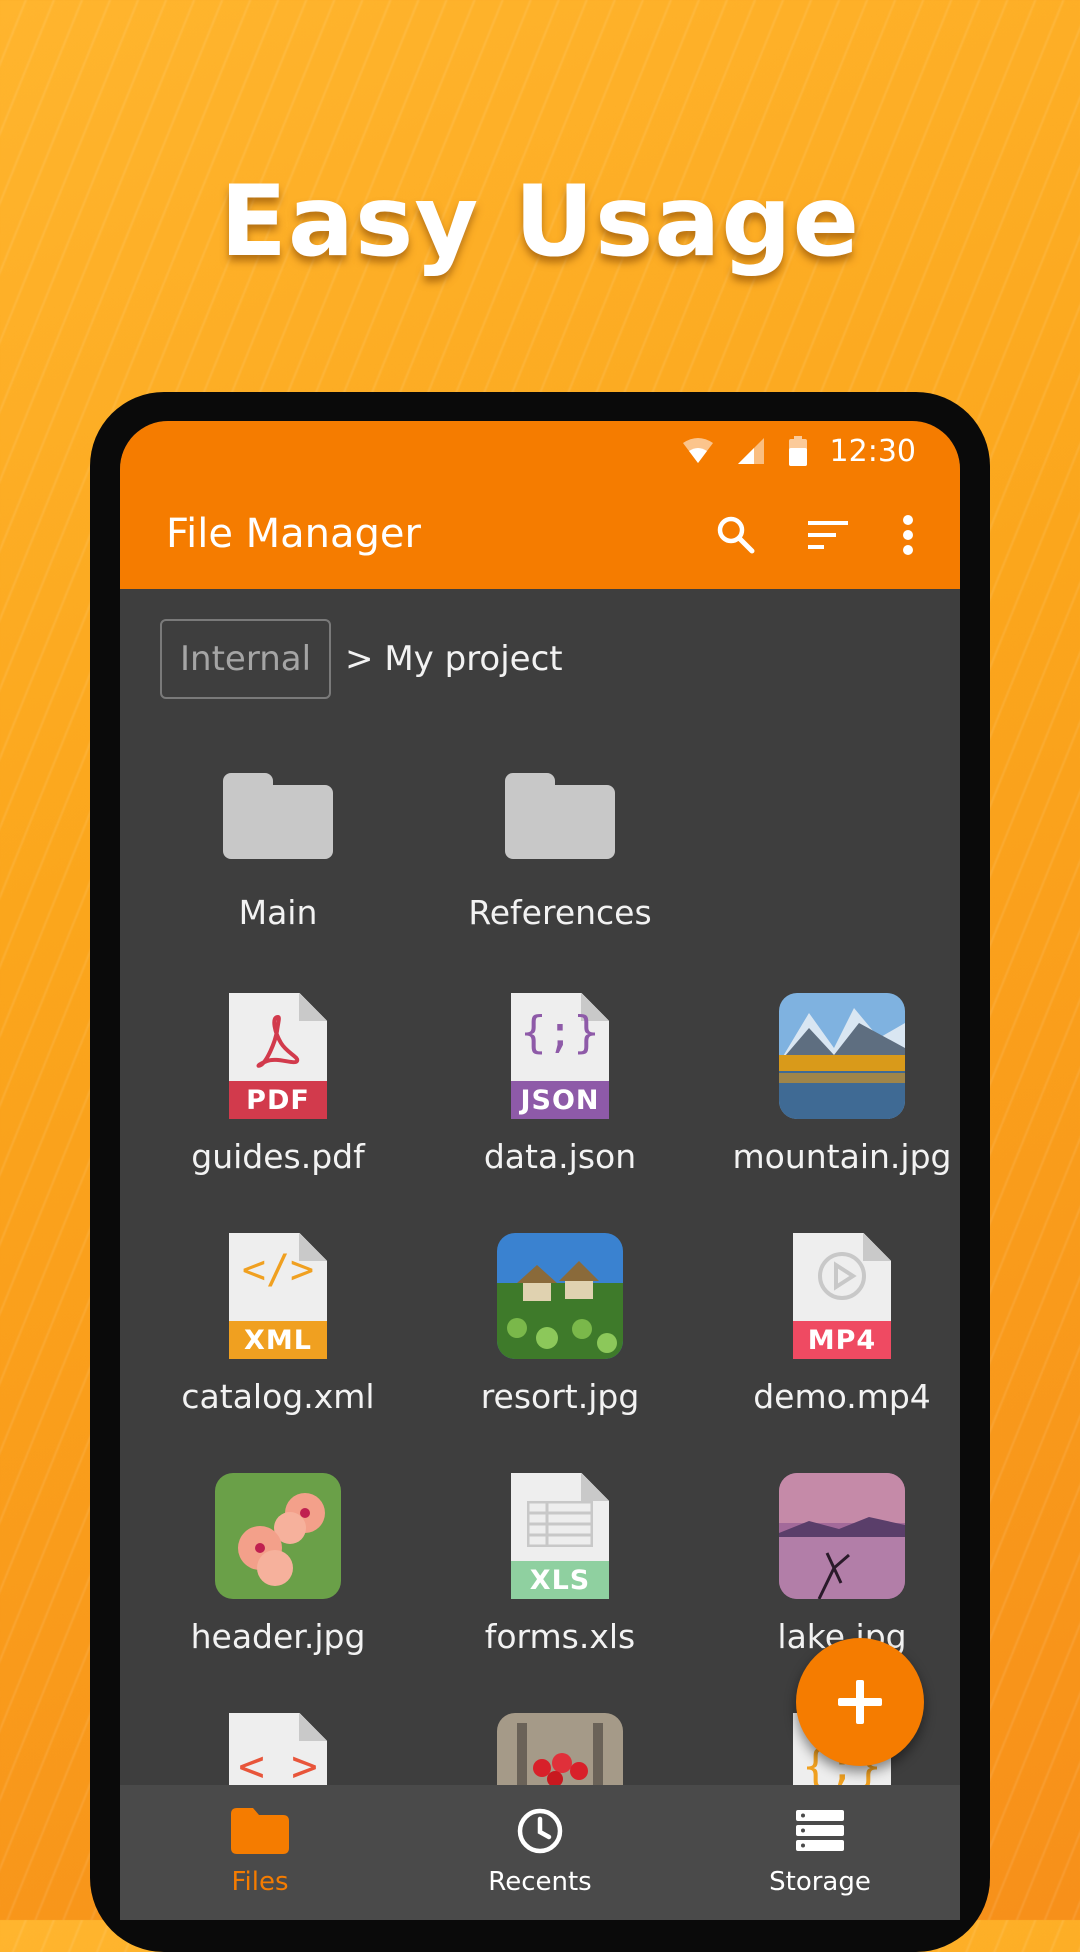 The image size is (1080, 1952). Describe the element at coordinates (560, 1056) in the screenshot. I see `json-file-icon: {;} JSON` at that location.